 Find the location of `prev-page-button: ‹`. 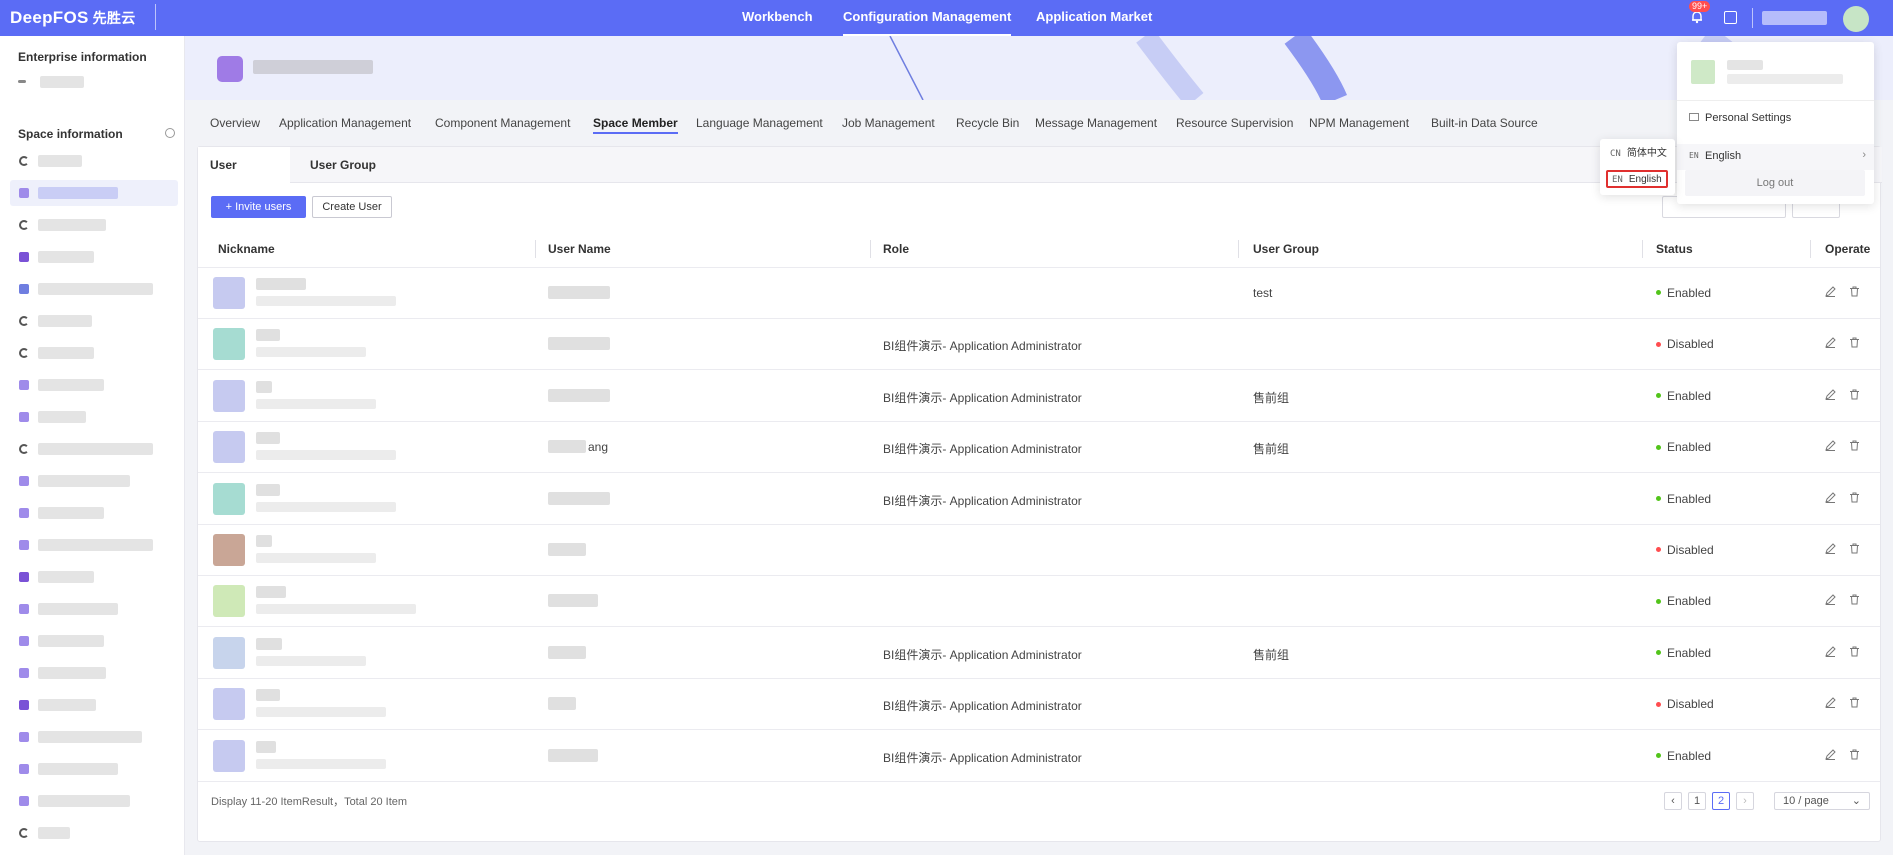

prev-page-button: ‹ is located at coordinates (1673, 801).